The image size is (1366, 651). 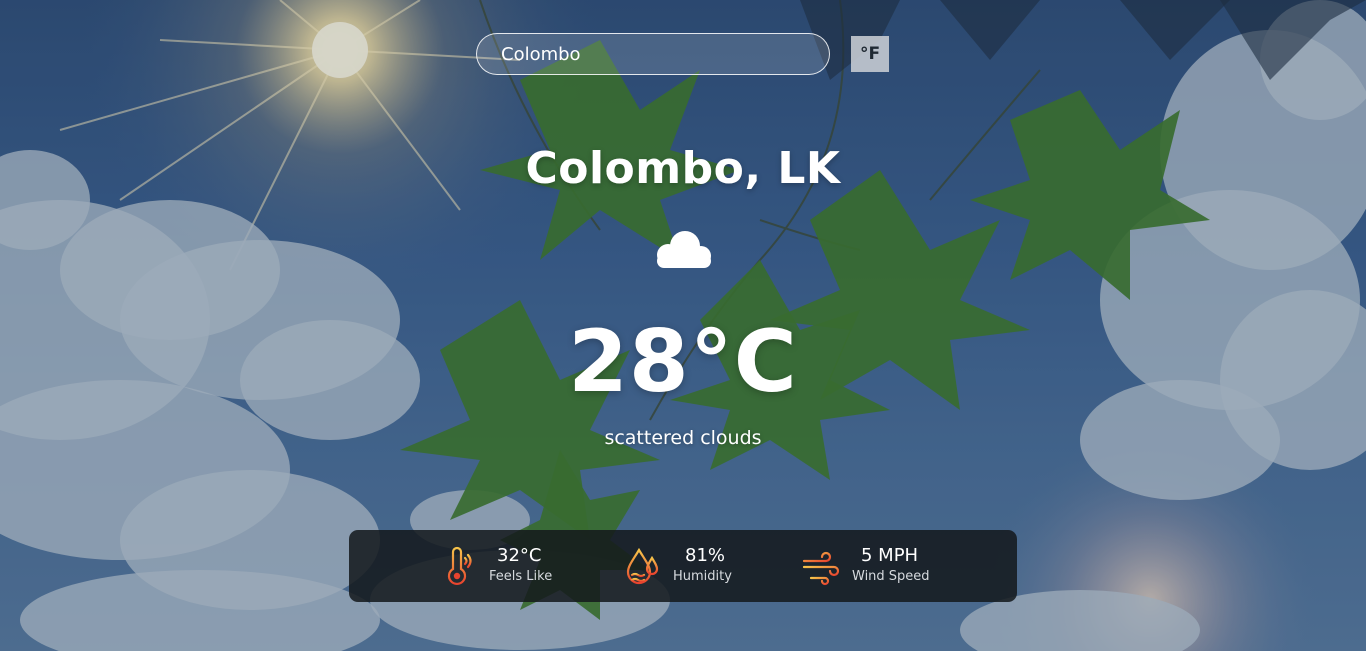 What do you see at coordinates (870, 54) in the screenshot?
I see `unit-toggle-button: °F` at bounding box center [870, 54].